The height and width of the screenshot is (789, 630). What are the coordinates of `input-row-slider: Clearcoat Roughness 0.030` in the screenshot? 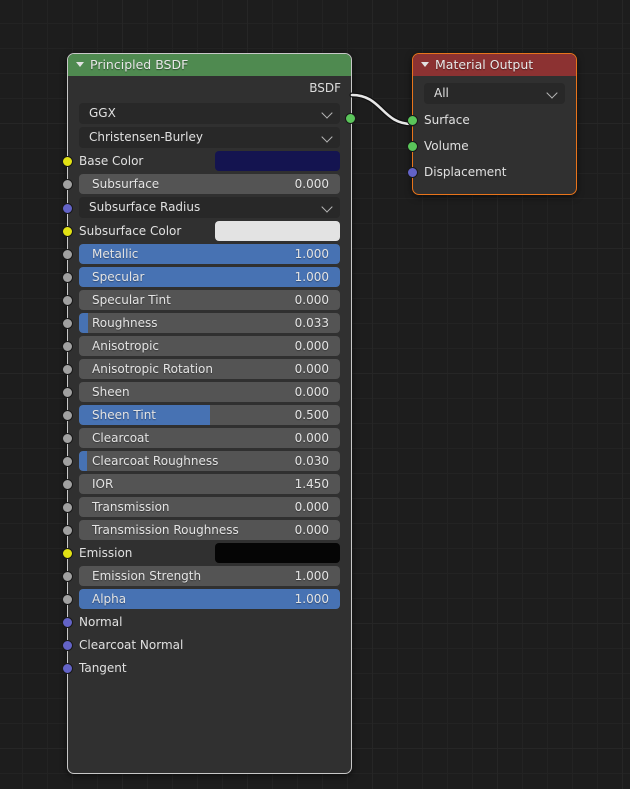 It's located at (209, 461).